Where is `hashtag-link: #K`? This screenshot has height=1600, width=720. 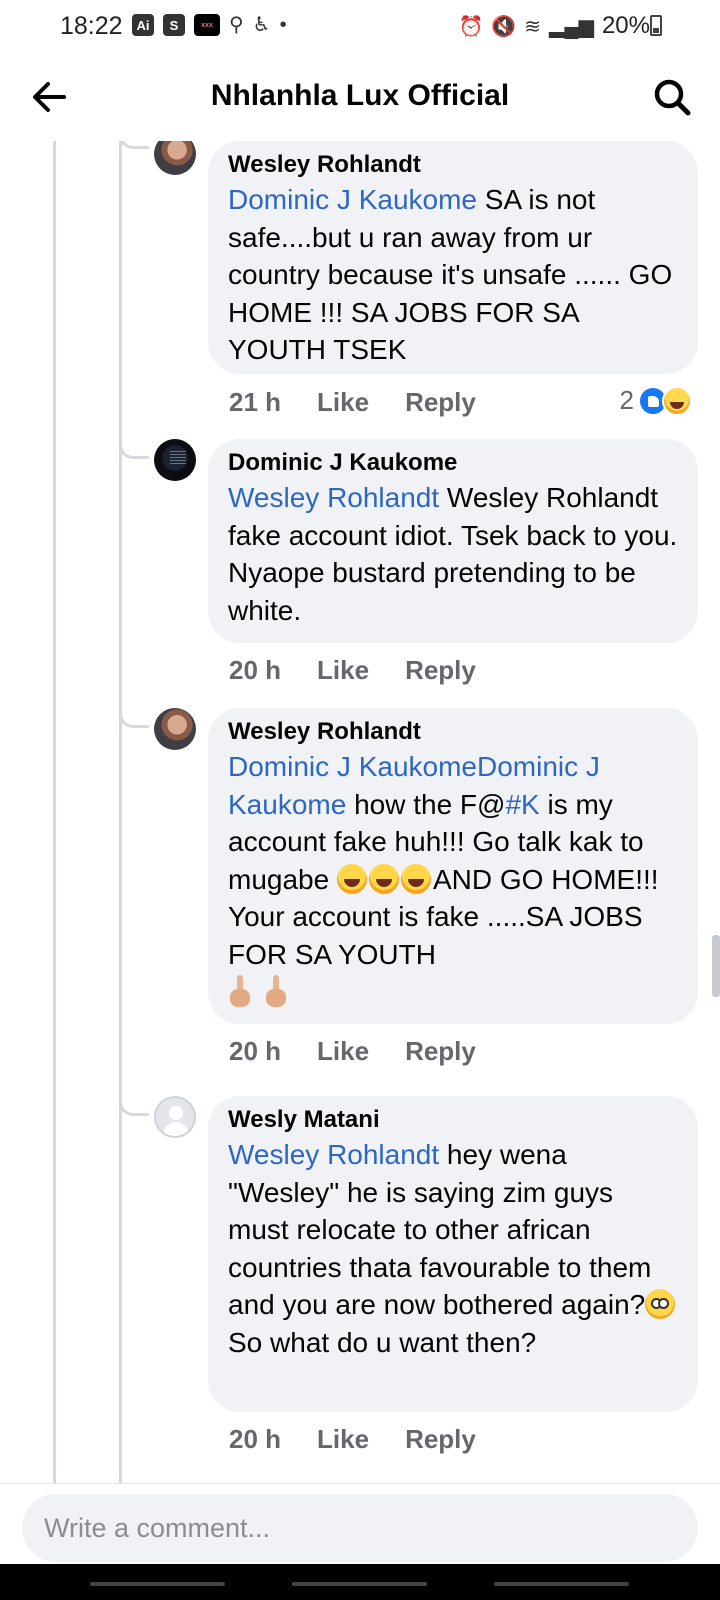
hashtag-link: #K is located at coordinates (522, 804).